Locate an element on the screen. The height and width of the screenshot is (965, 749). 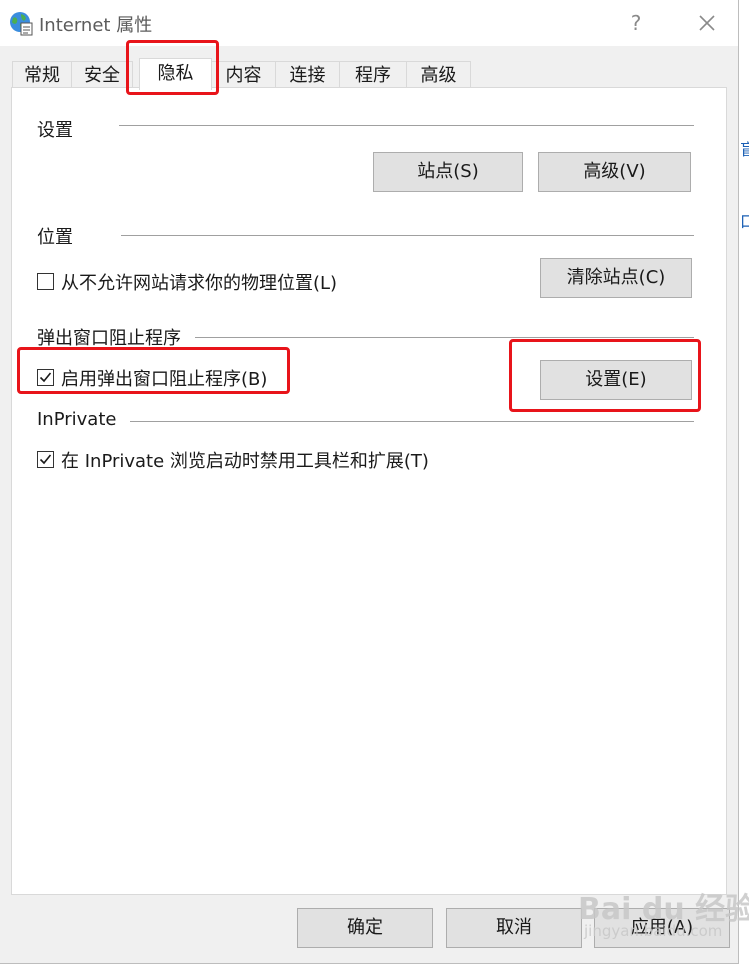
inprivate-section-title: InPrivate is located at coordinates (77, 419).